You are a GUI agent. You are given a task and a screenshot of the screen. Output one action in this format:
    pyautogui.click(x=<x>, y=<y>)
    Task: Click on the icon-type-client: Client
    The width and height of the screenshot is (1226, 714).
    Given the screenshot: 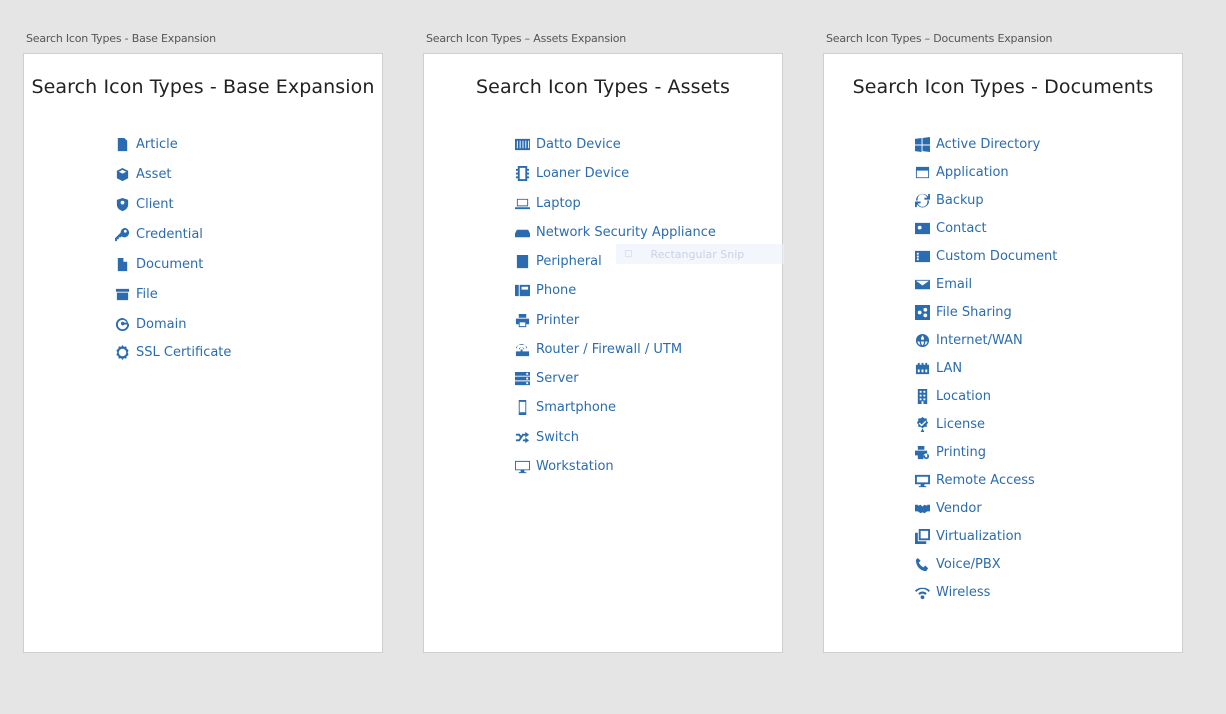 What is the action you would take?
    pyautogui.click(x=144, y=204)
    